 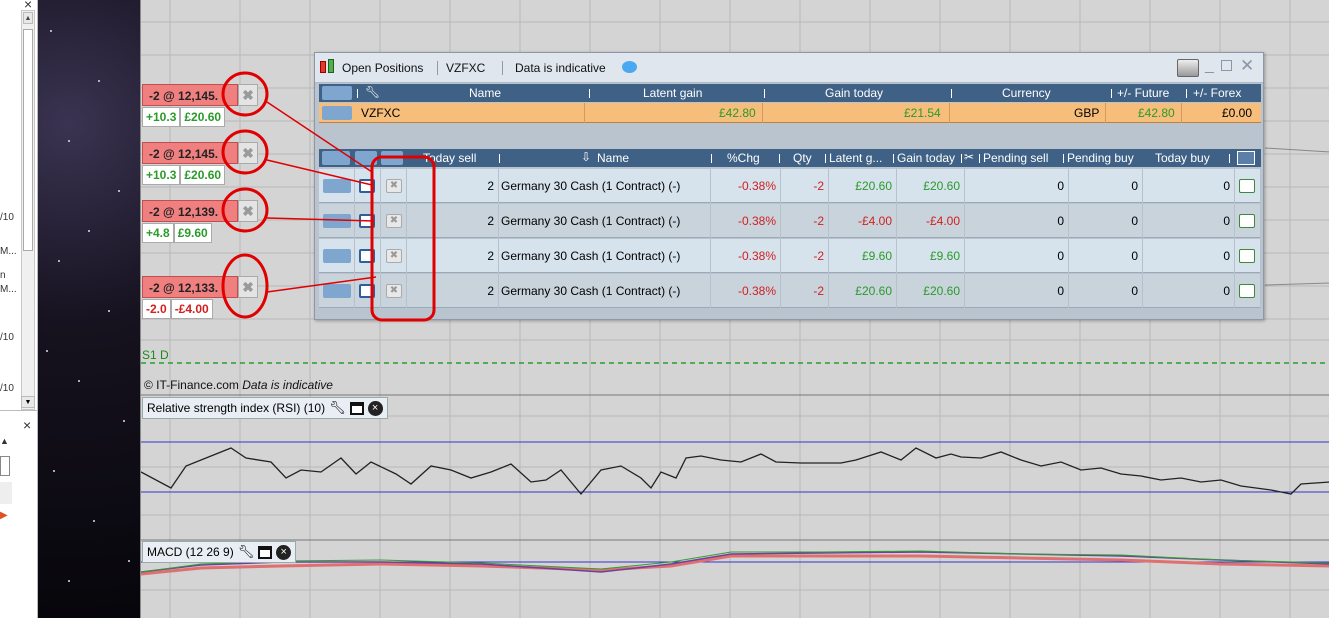 I want to click on scissors-icon: ✂, so click(x=969, y=157).